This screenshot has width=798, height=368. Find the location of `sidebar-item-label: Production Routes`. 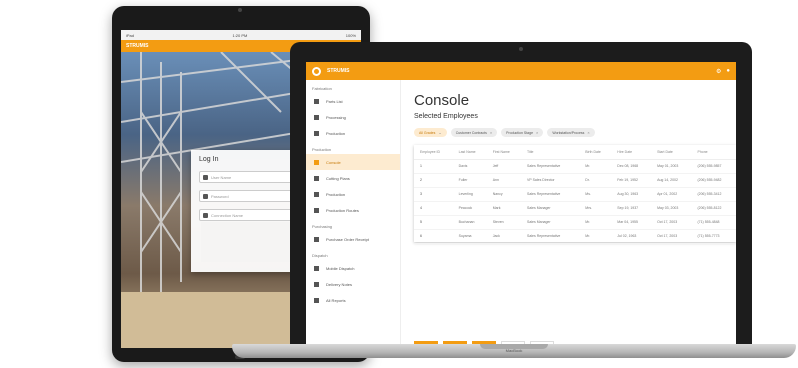

sidebar-item-label: Production Routes is located at coordinates (342, 210).